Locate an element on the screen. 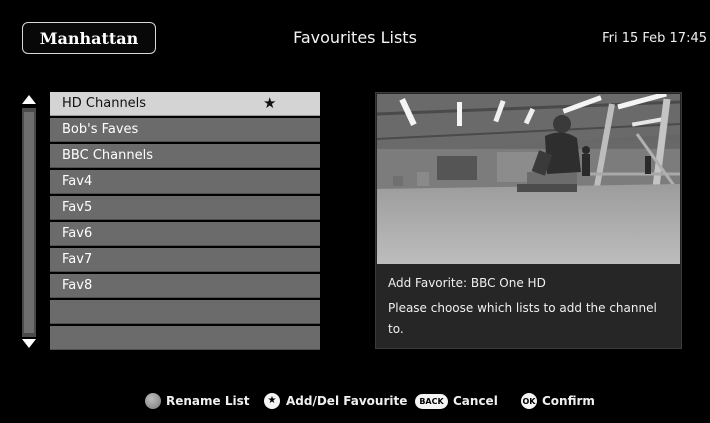 The width and height of the screenshot is (710, 423). favourites-list-item: BBC Channels is located at coordinates (185, 156).